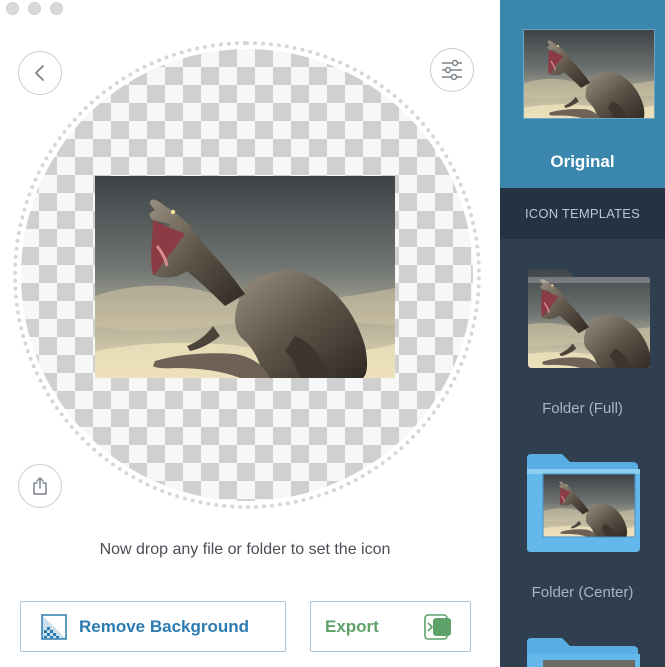 The image size is (665, 667). I want to click on settings-sliders-icon, so click(452, 70).